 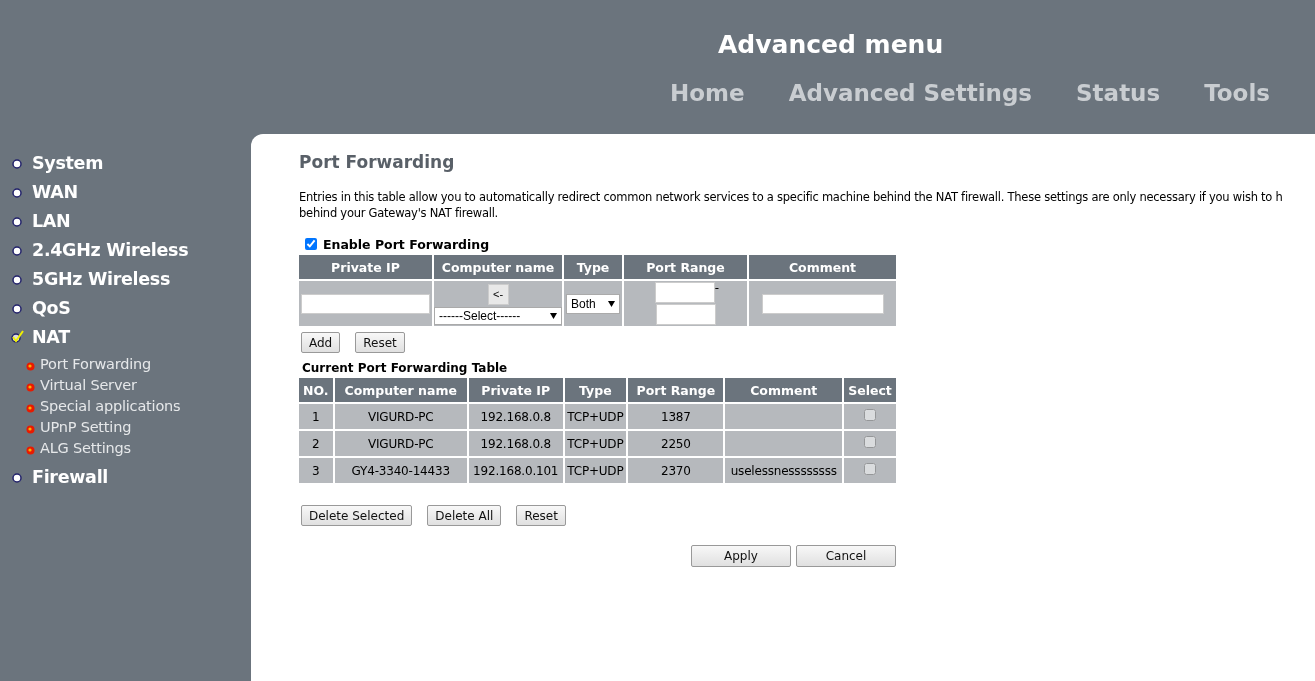 What do you see at coordinates (357, 515) in the screenshot?
I see `table-button: Delete Selected` at bounding box center [357, 515].